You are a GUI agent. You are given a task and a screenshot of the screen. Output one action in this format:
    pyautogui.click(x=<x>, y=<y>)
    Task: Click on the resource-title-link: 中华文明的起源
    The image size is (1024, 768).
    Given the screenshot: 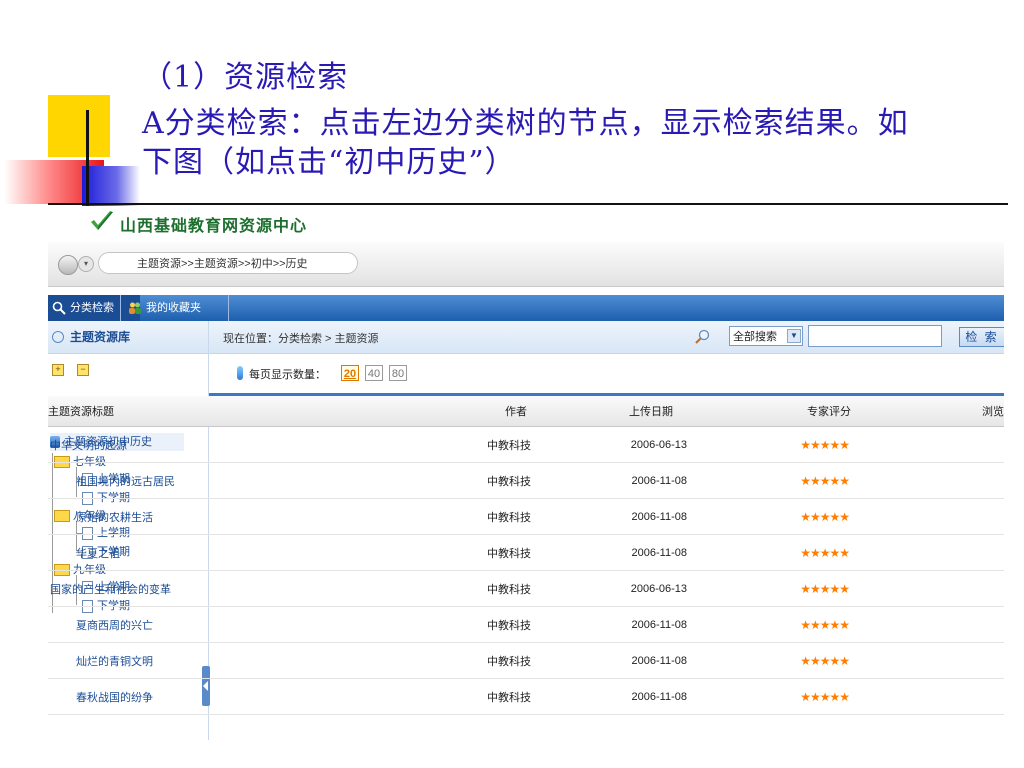 What is the action you would take?
    pyautogui.click(x=88, y=446)
    